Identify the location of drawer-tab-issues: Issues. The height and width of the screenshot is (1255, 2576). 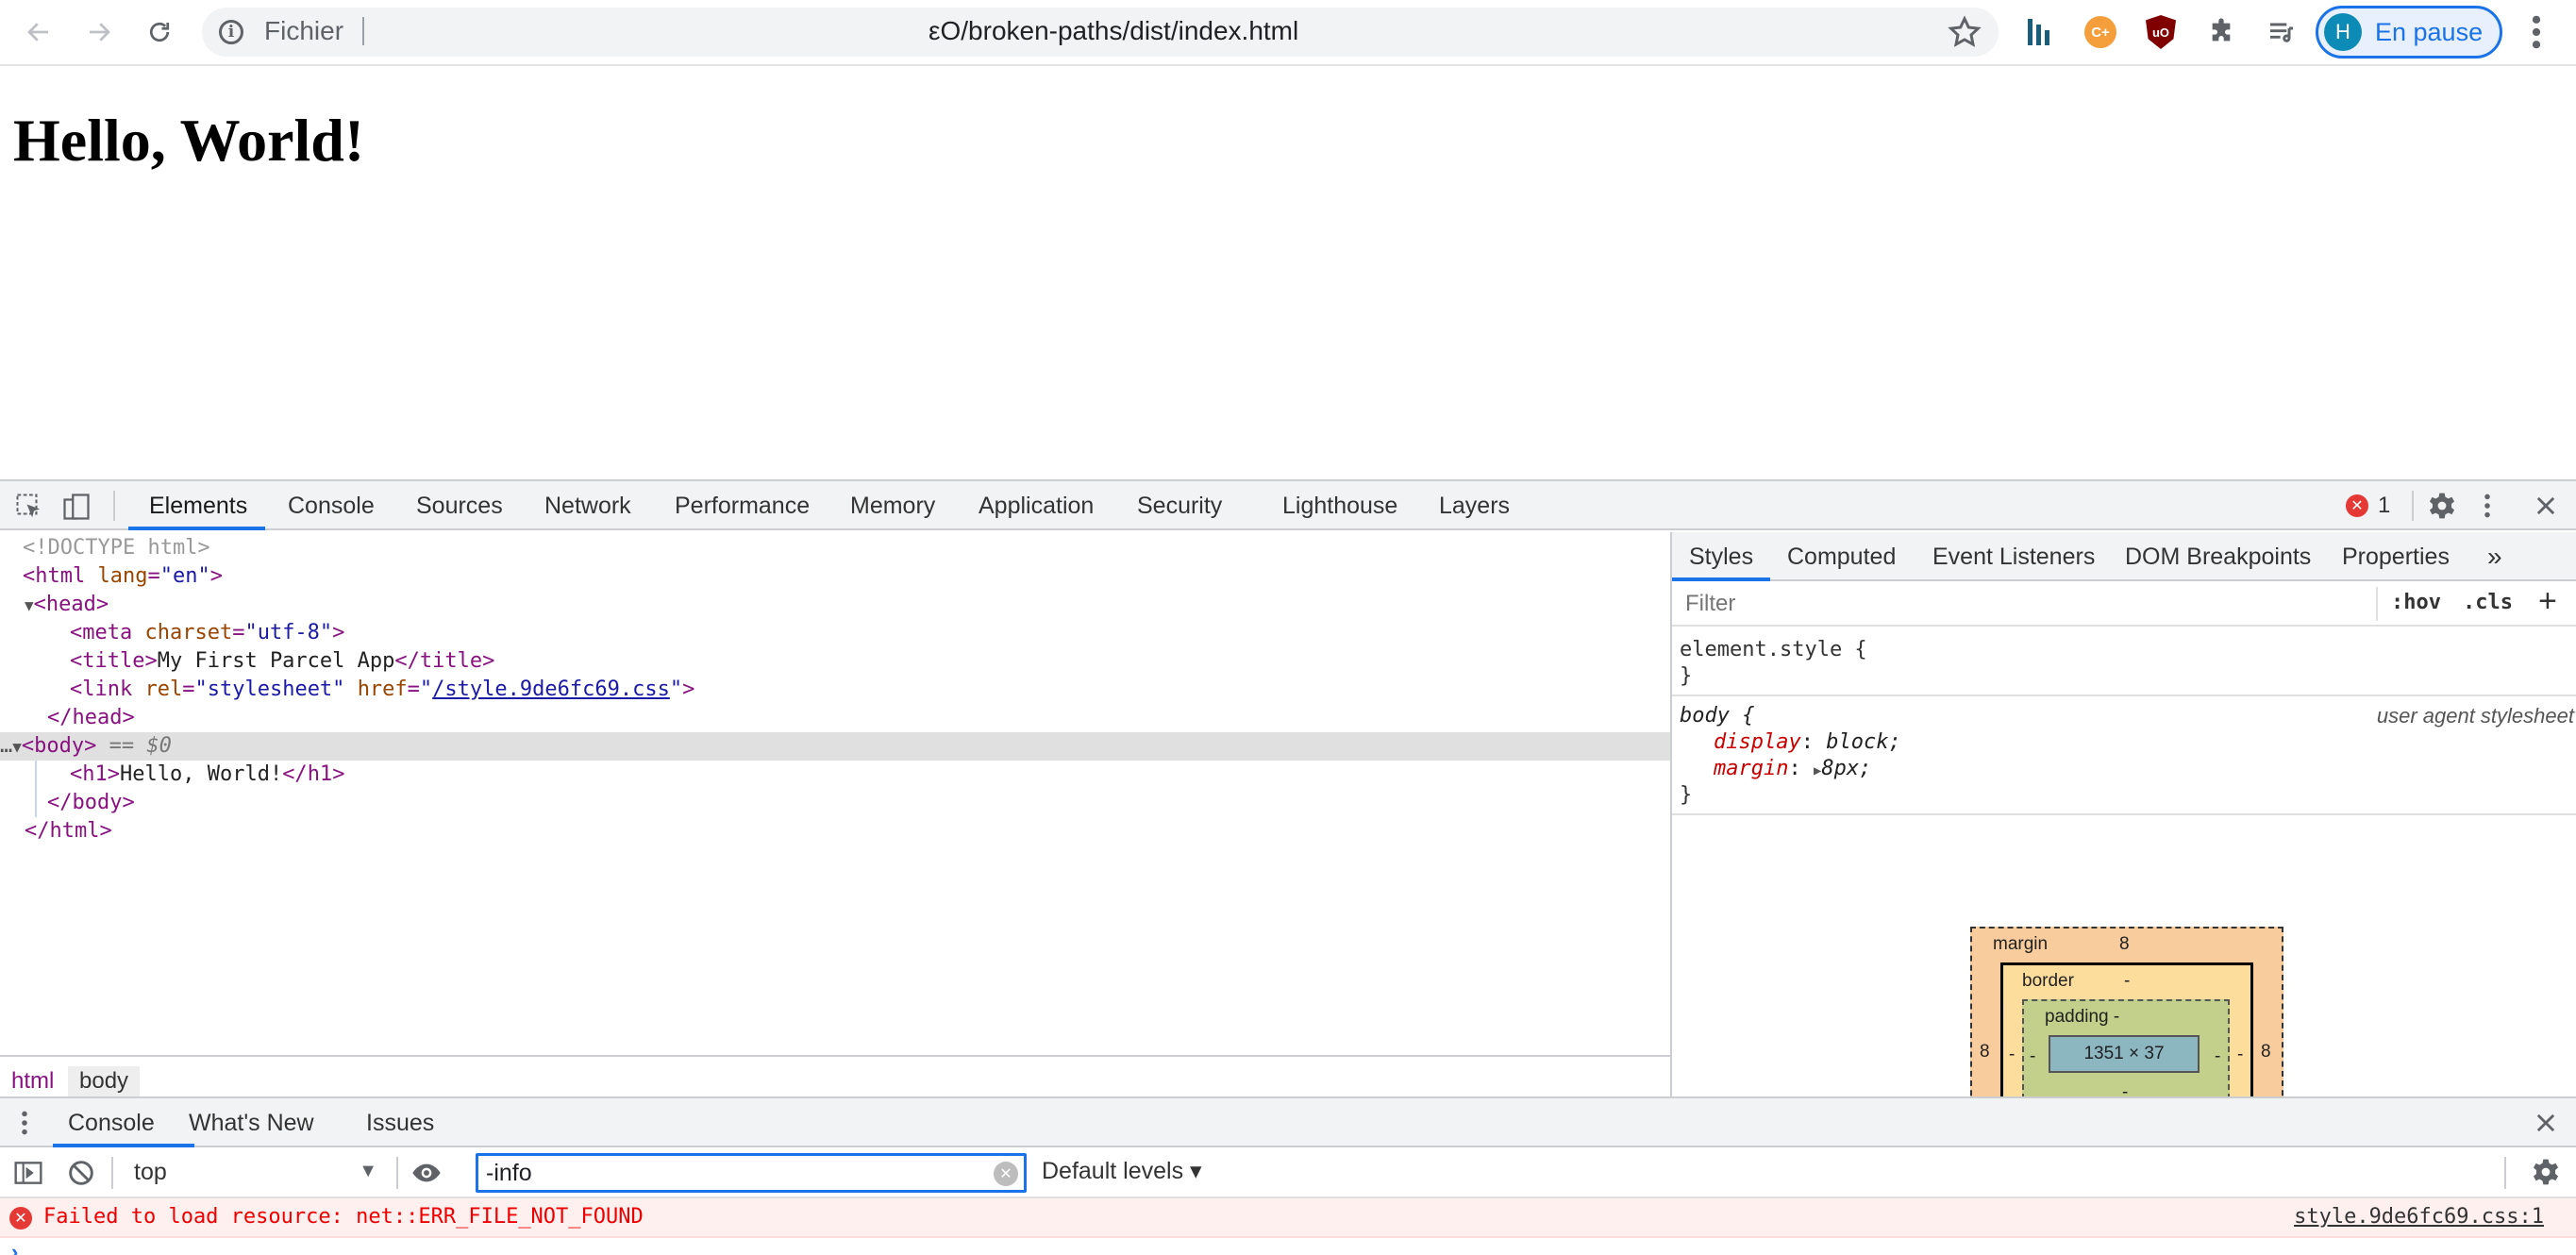
(400, 1122).